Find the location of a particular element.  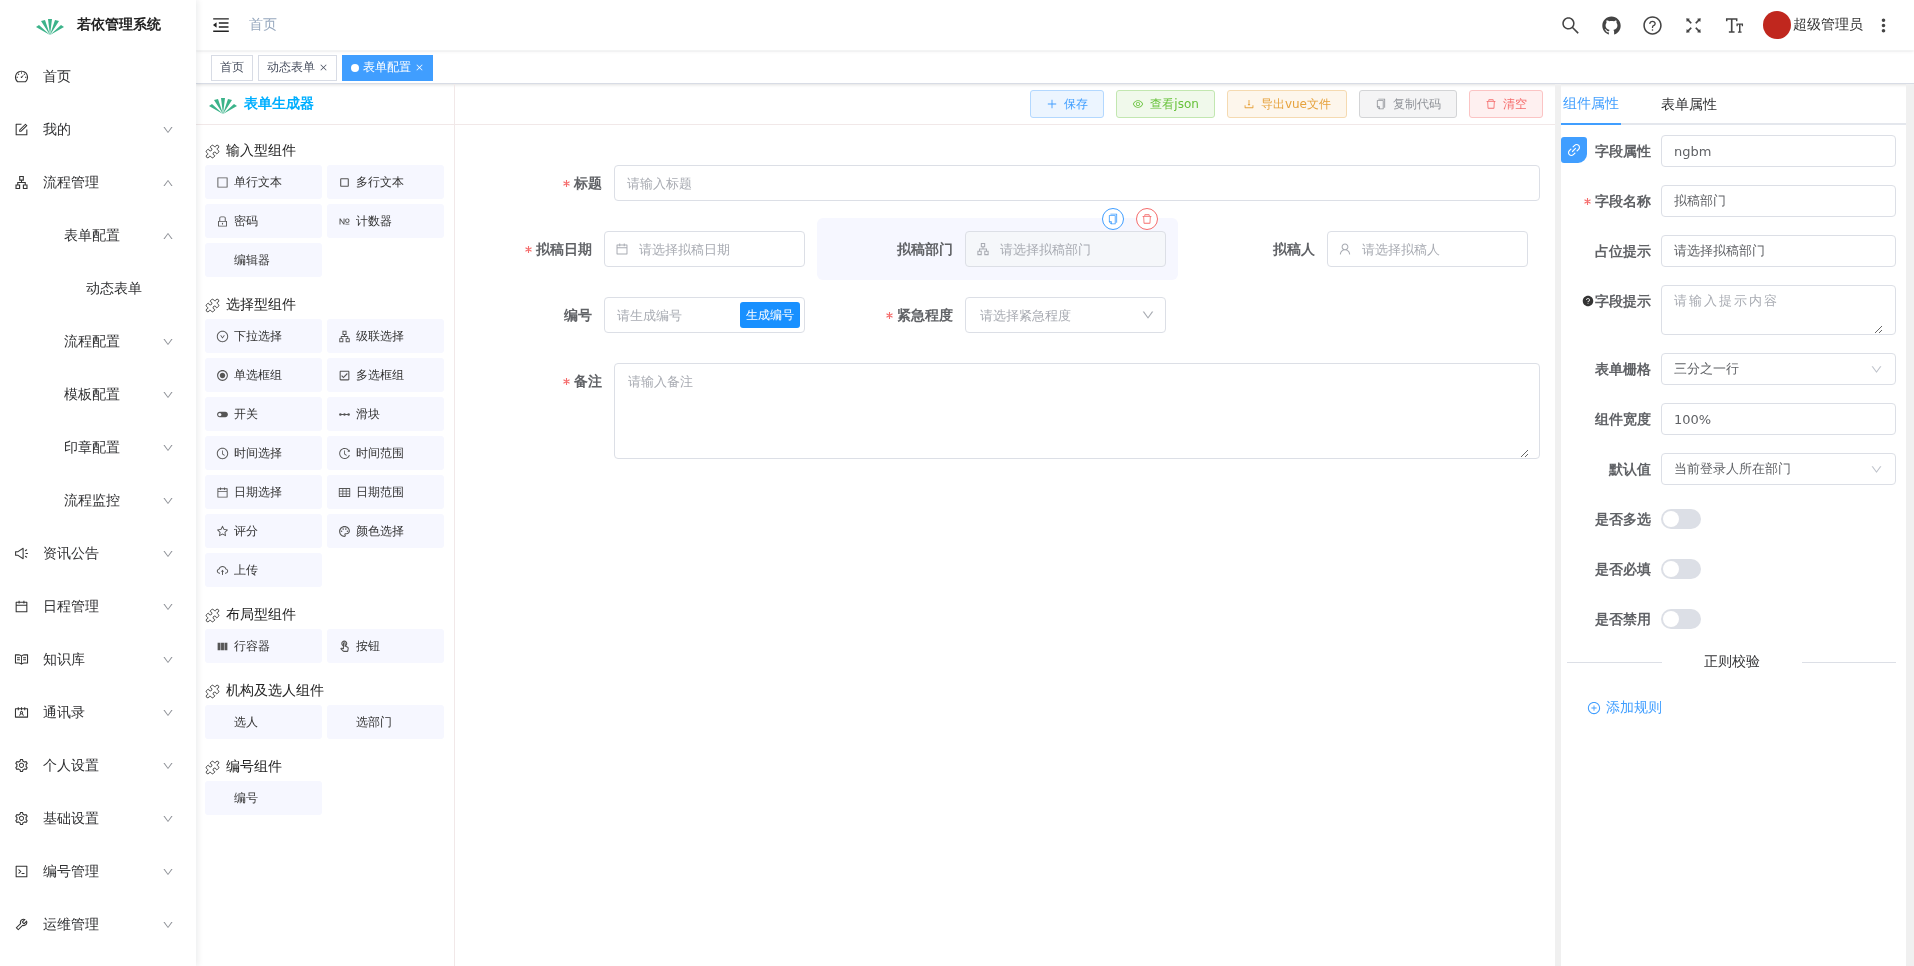

sidebar-item: 个人设置 is located at coordinates (98, 765).